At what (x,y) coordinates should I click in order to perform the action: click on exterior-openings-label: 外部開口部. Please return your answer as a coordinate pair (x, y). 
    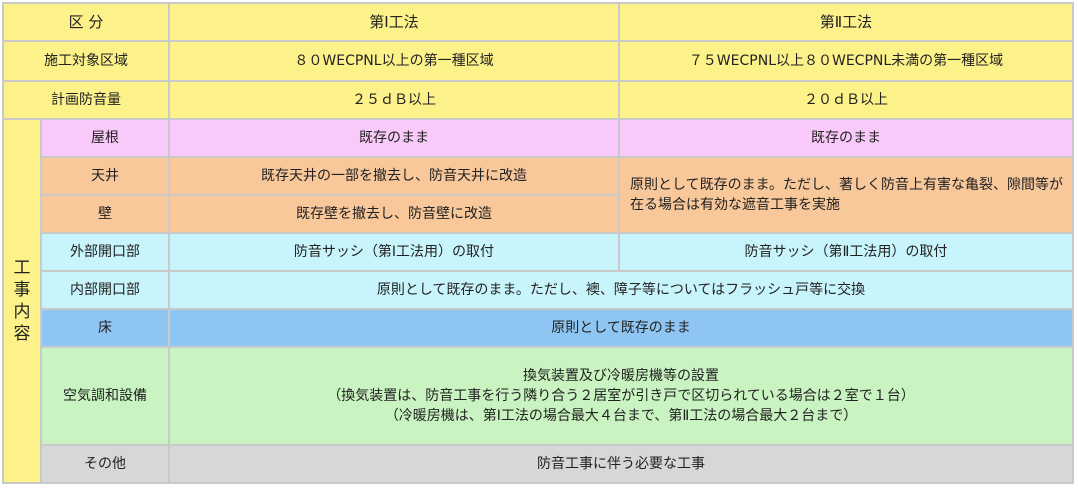
    Looking at the image, I should click on (105, 252).